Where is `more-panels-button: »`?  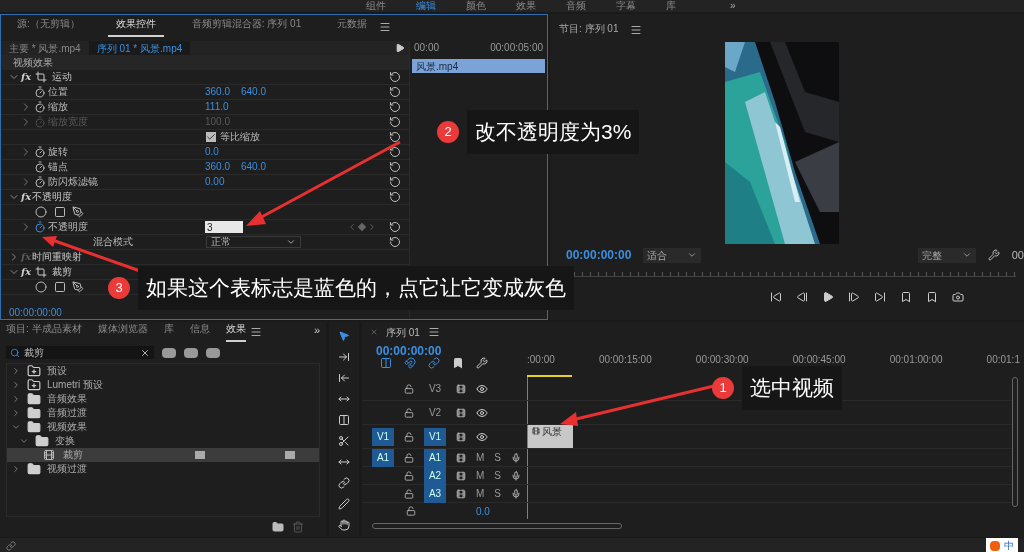 more-panels-button: » is located at coordinates (316, 331).